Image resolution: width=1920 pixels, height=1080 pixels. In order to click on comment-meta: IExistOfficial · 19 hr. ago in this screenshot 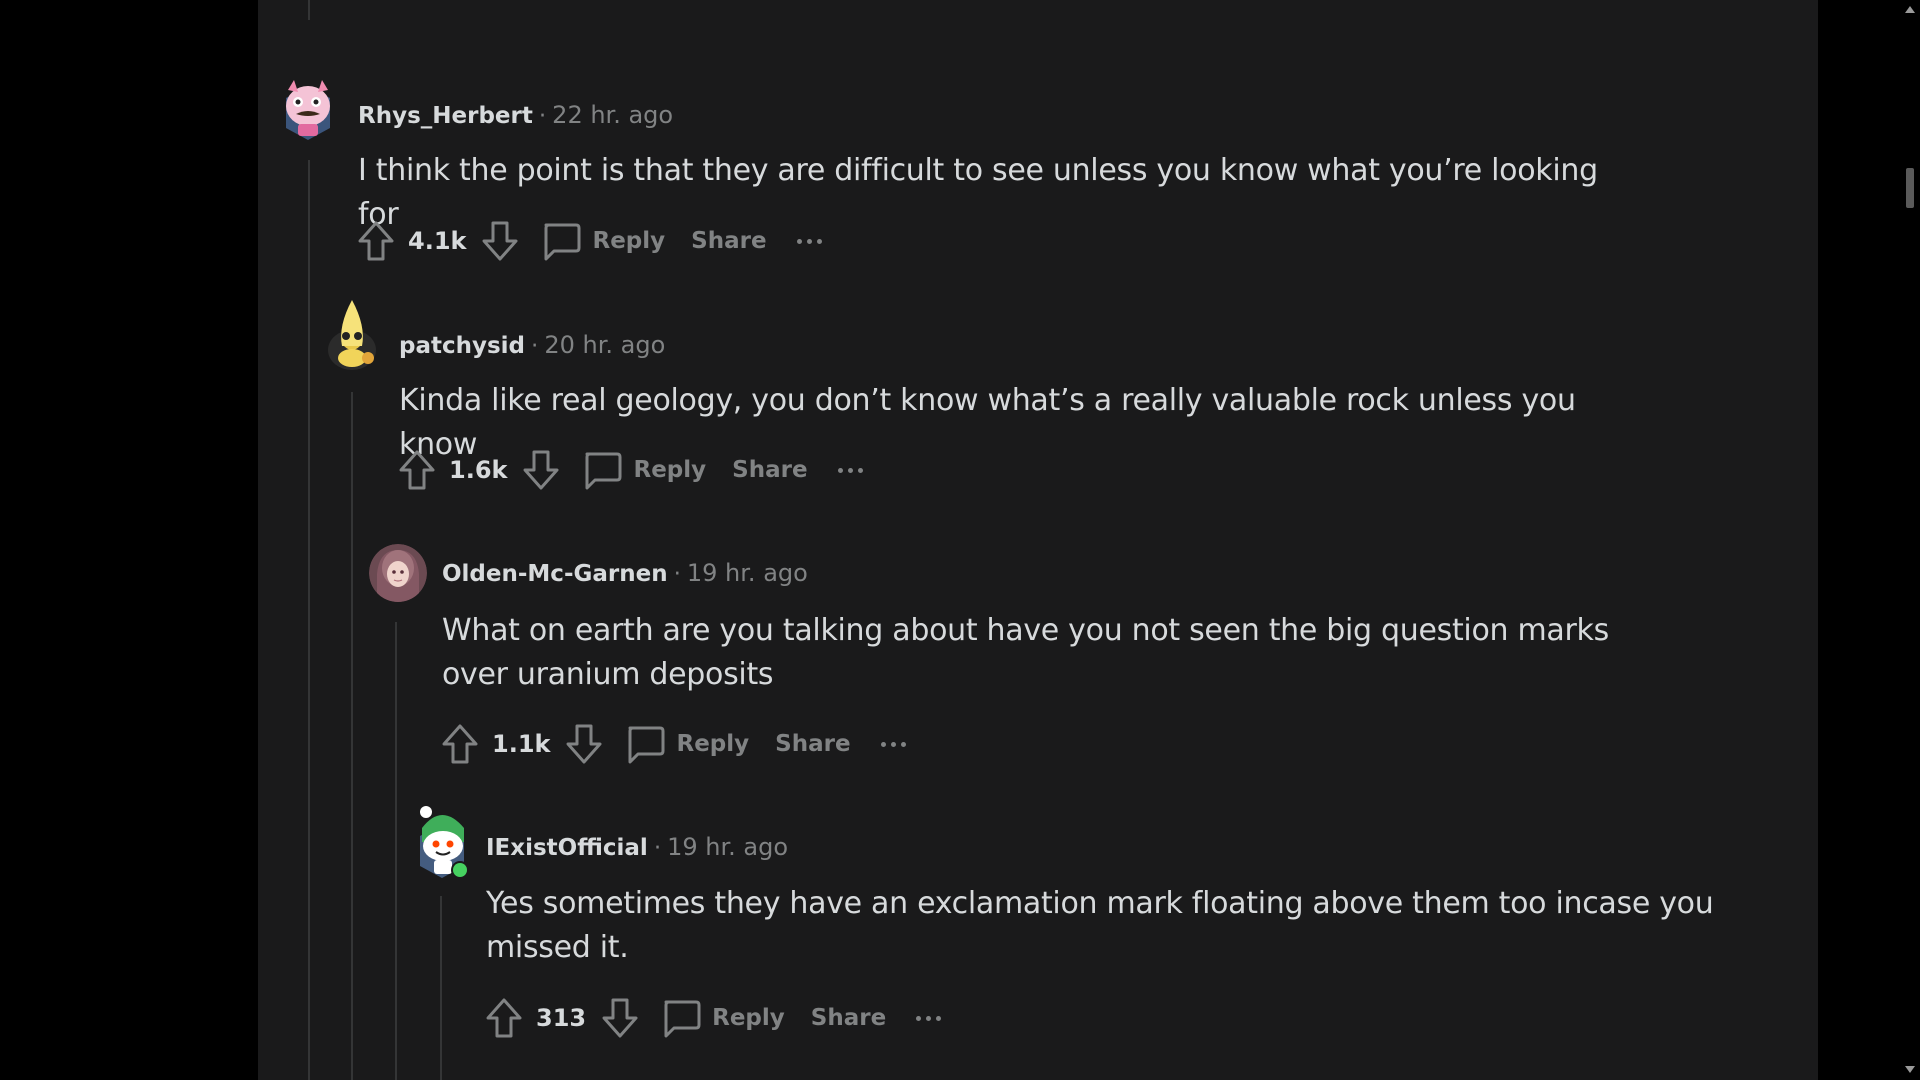, I will do `click(637, 847)`.